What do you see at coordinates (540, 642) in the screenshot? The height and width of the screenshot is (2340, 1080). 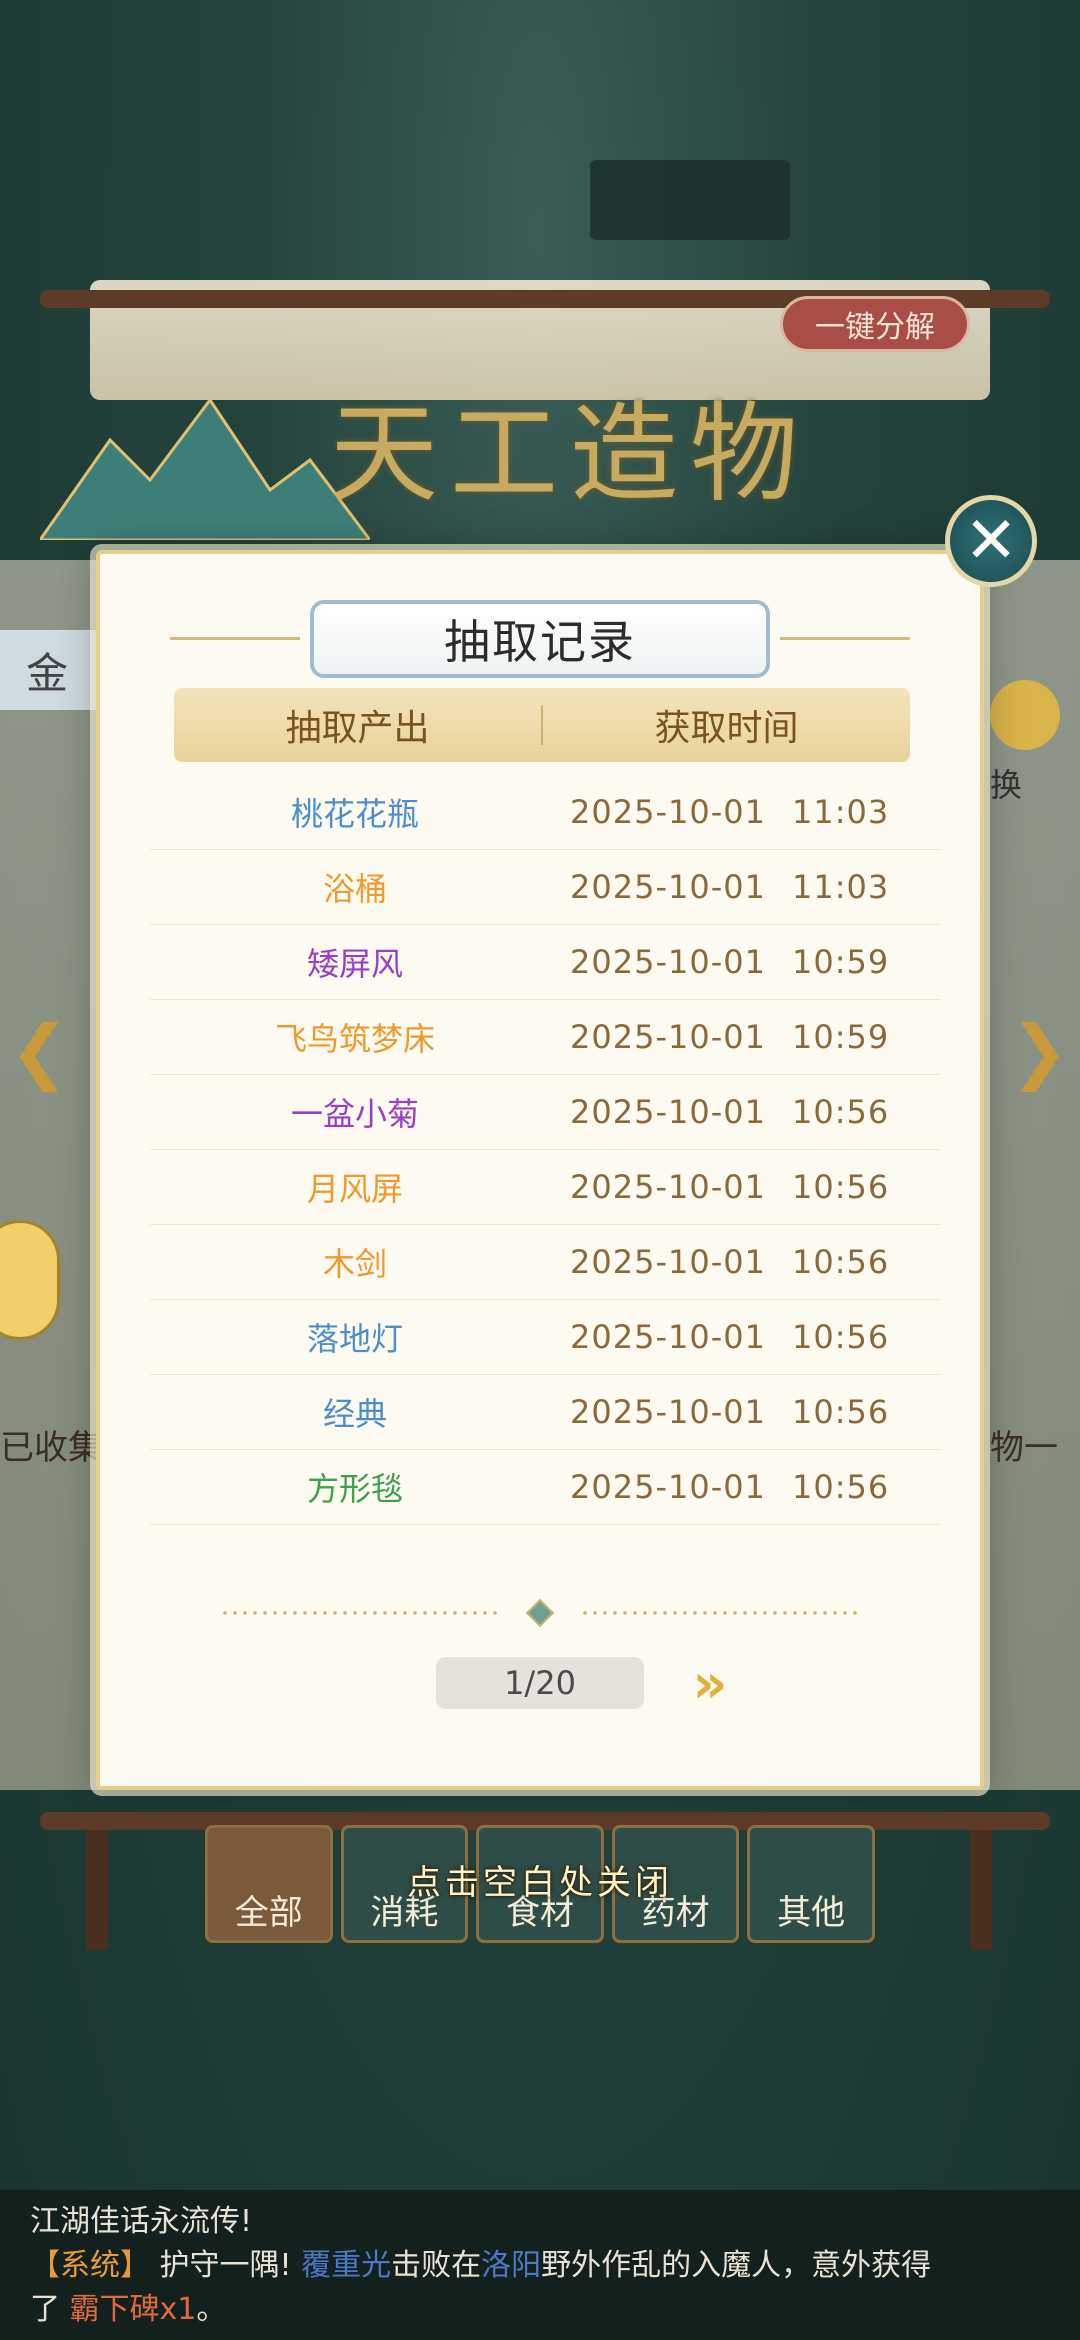 I see `modal-title: 抽取记录` at bounding box center [540, 642].